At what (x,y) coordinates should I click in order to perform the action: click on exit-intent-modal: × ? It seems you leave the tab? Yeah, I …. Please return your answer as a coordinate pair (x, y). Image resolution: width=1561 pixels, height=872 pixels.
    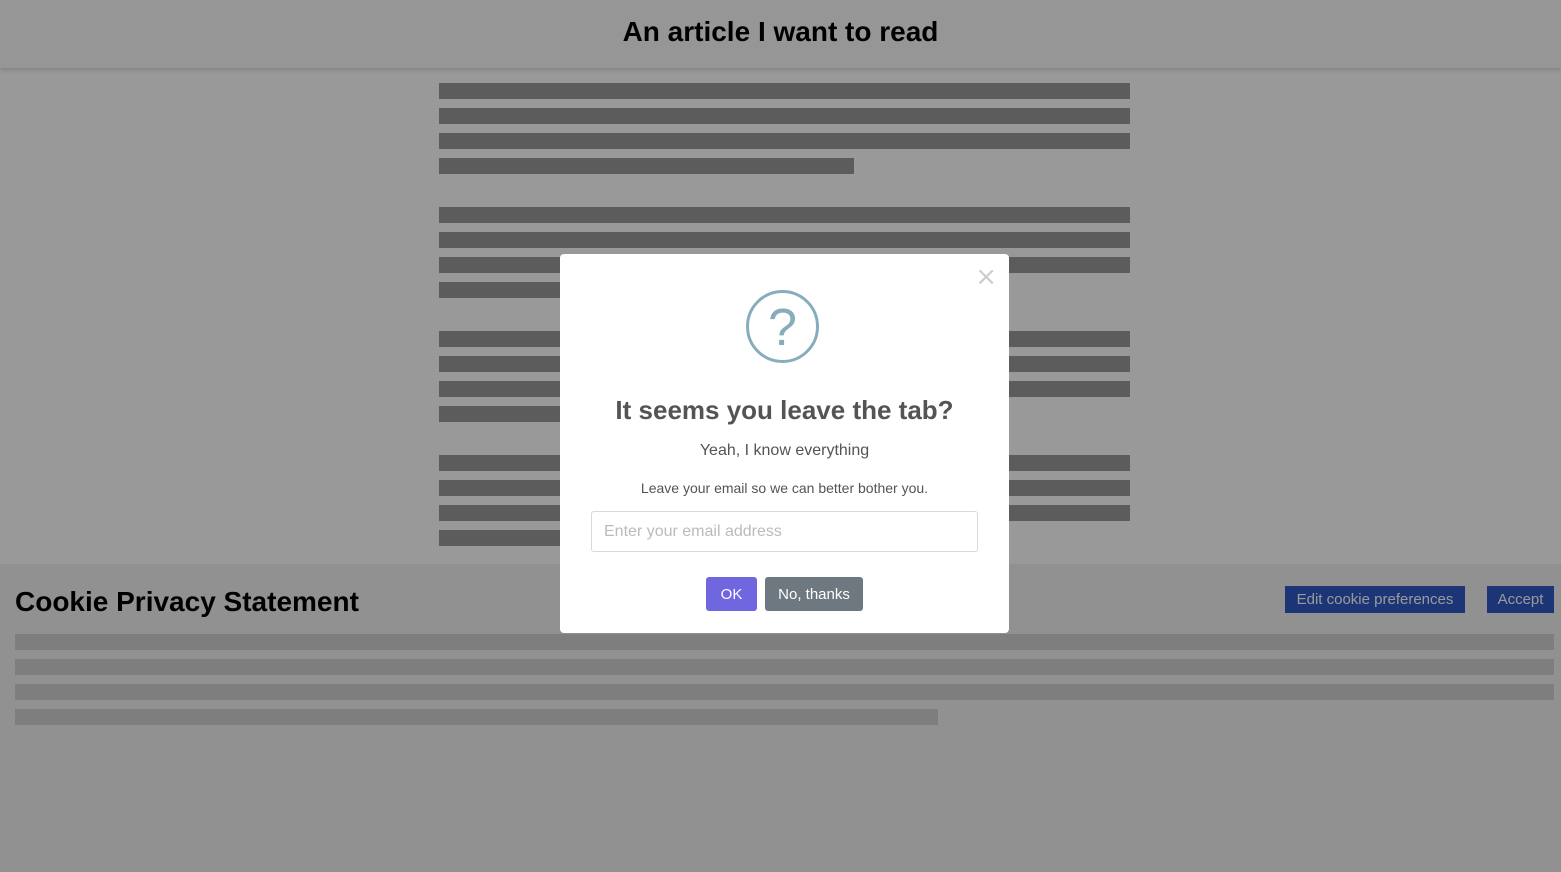
    Looking at the image, I should click on (784, 443).